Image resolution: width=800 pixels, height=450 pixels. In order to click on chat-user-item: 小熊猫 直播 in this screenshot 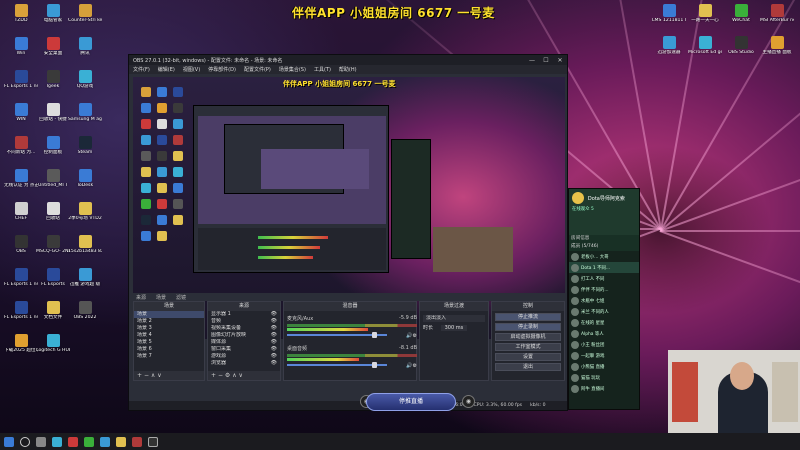, I will do `click(604, 366)`.